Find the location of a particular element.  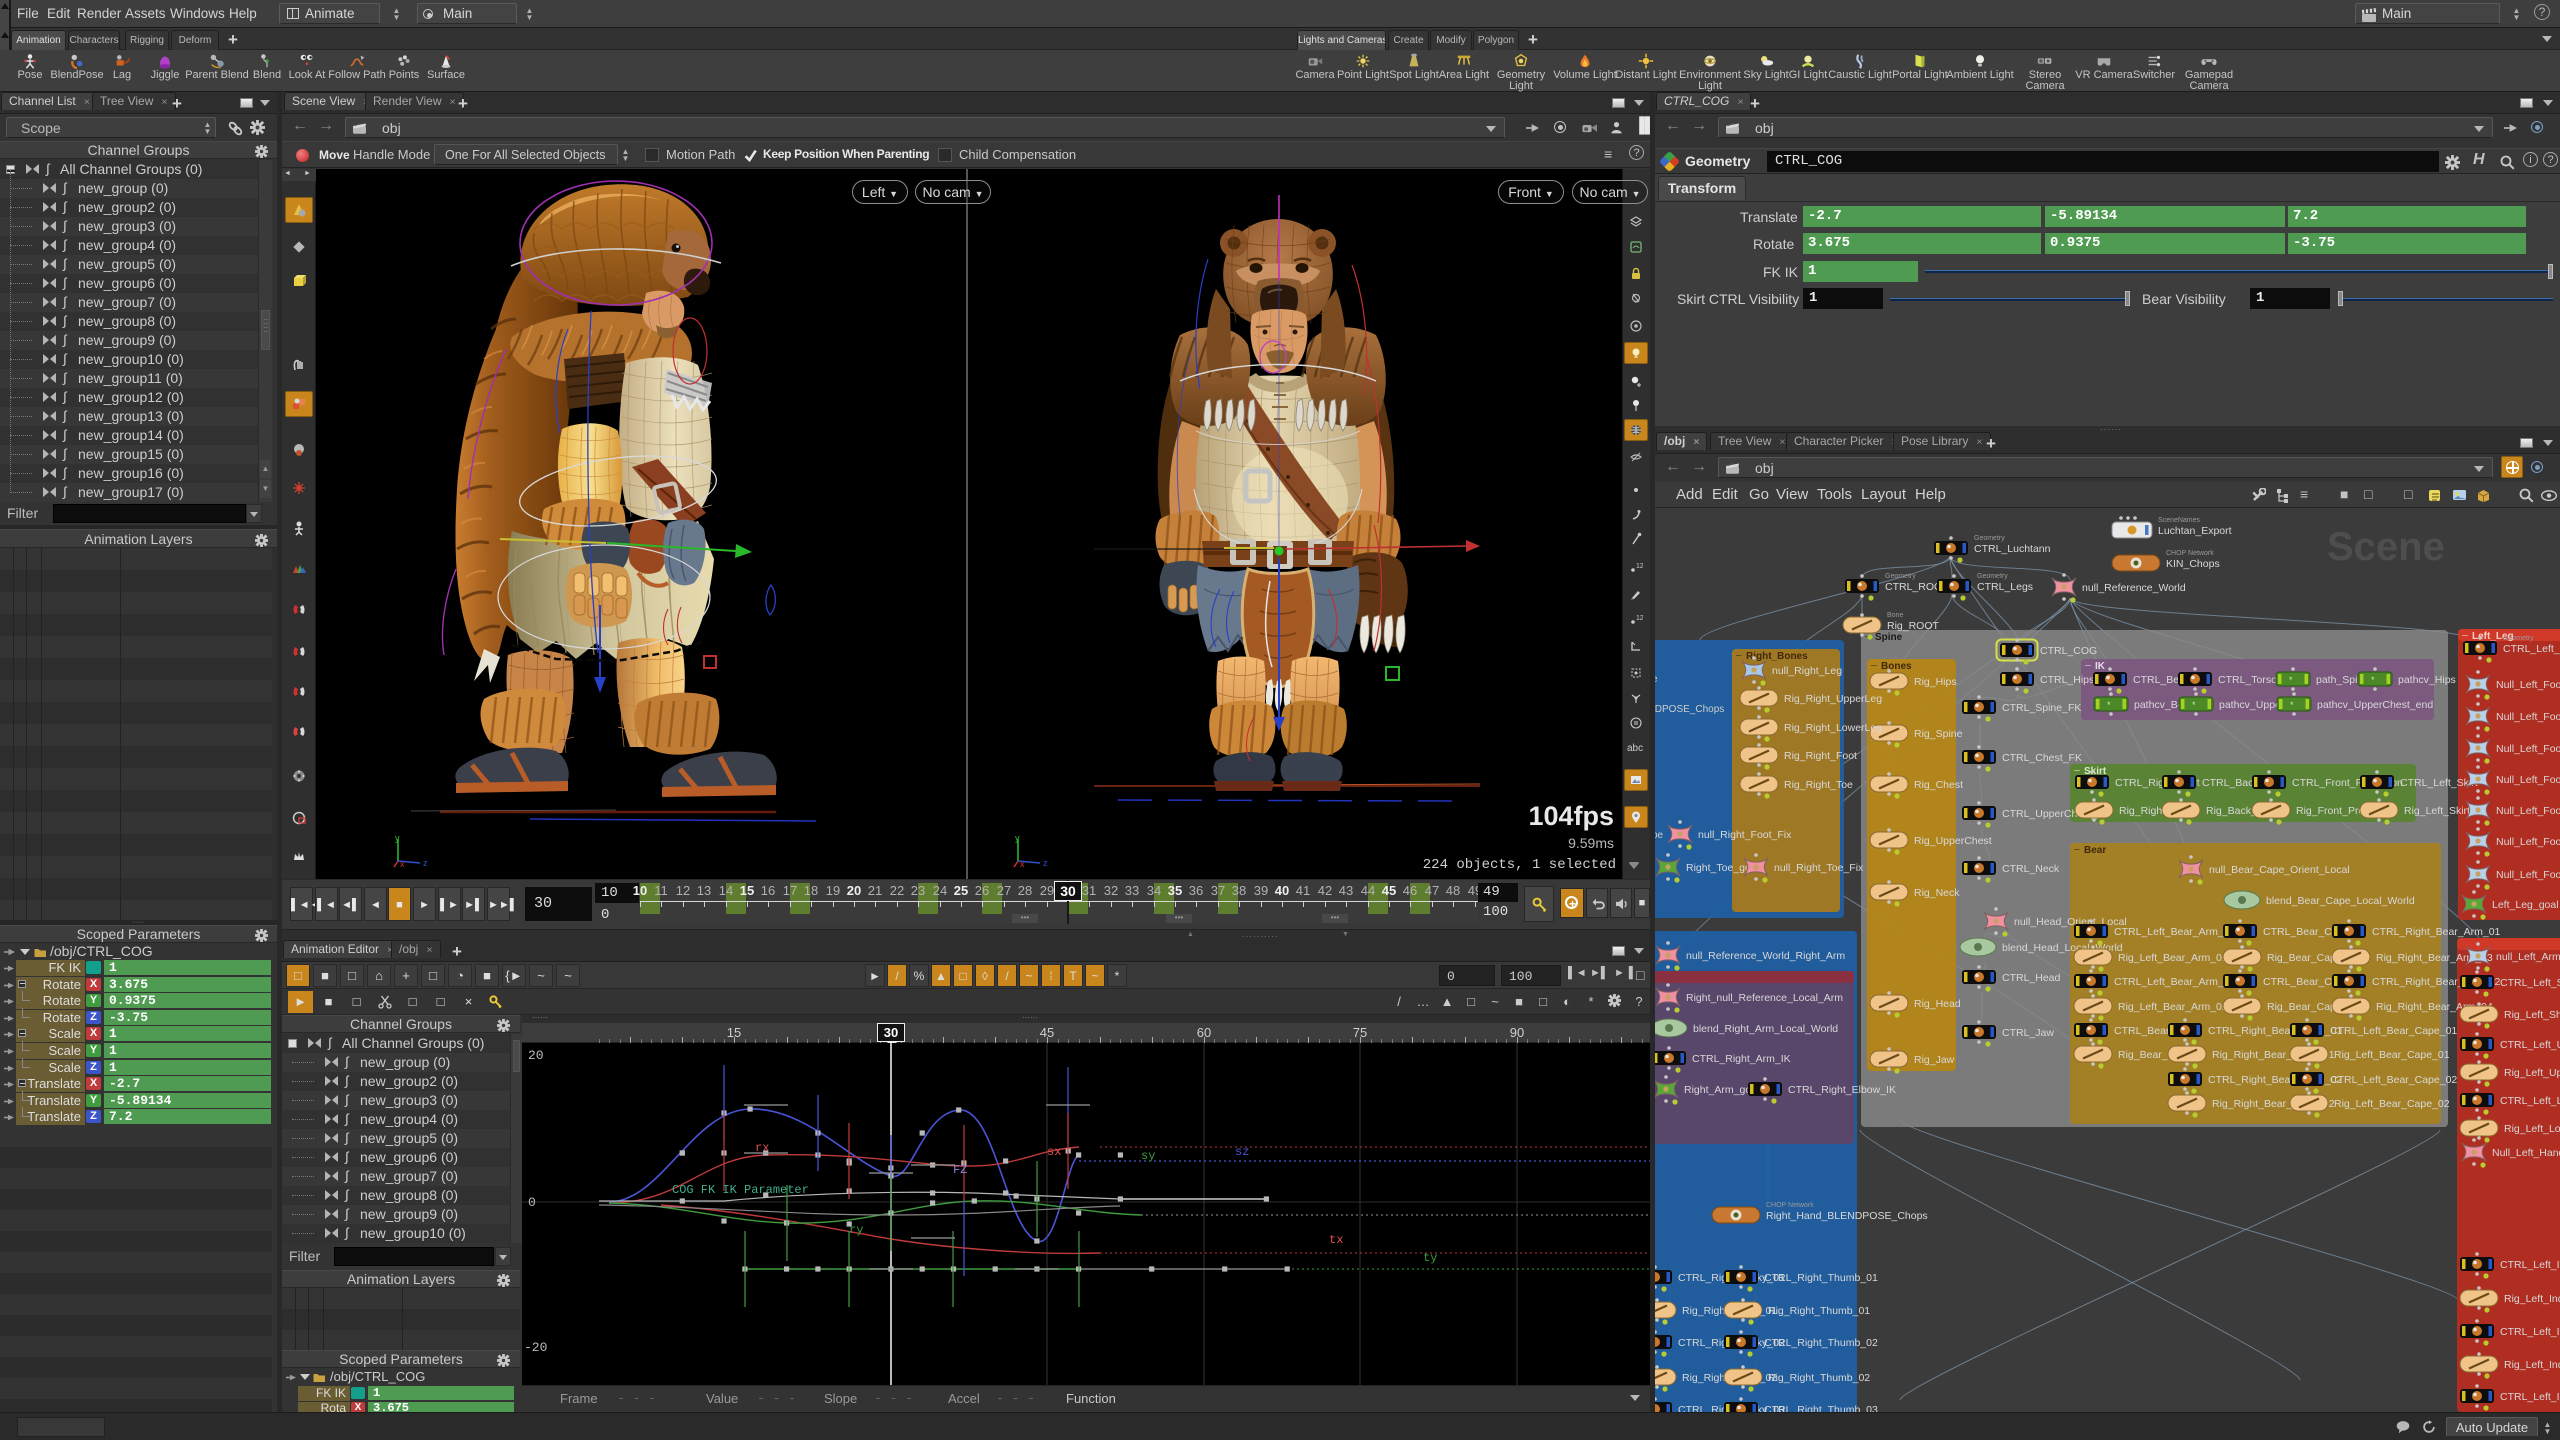

svg-text: CTRL_Left_Leg is located at coordinates (2531, 649).